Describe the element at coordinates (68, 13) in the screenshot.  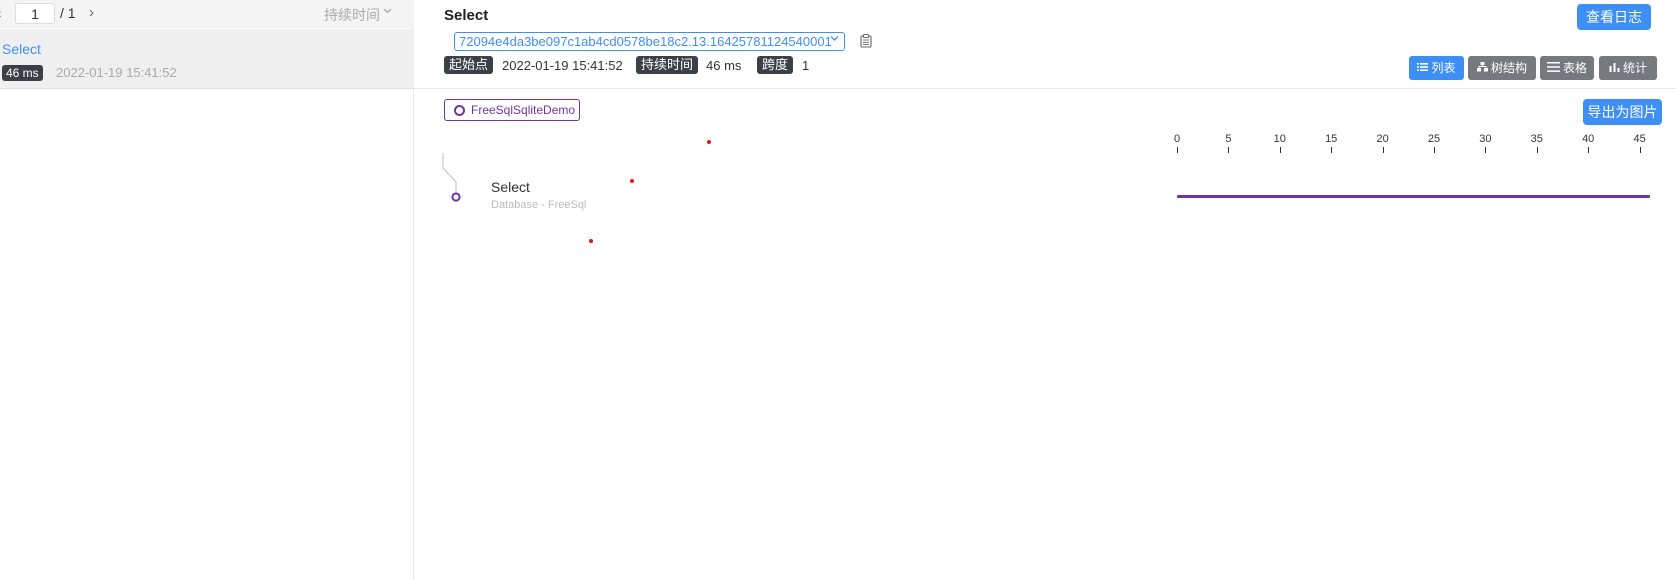
I see `page-total: / 1` at that location.